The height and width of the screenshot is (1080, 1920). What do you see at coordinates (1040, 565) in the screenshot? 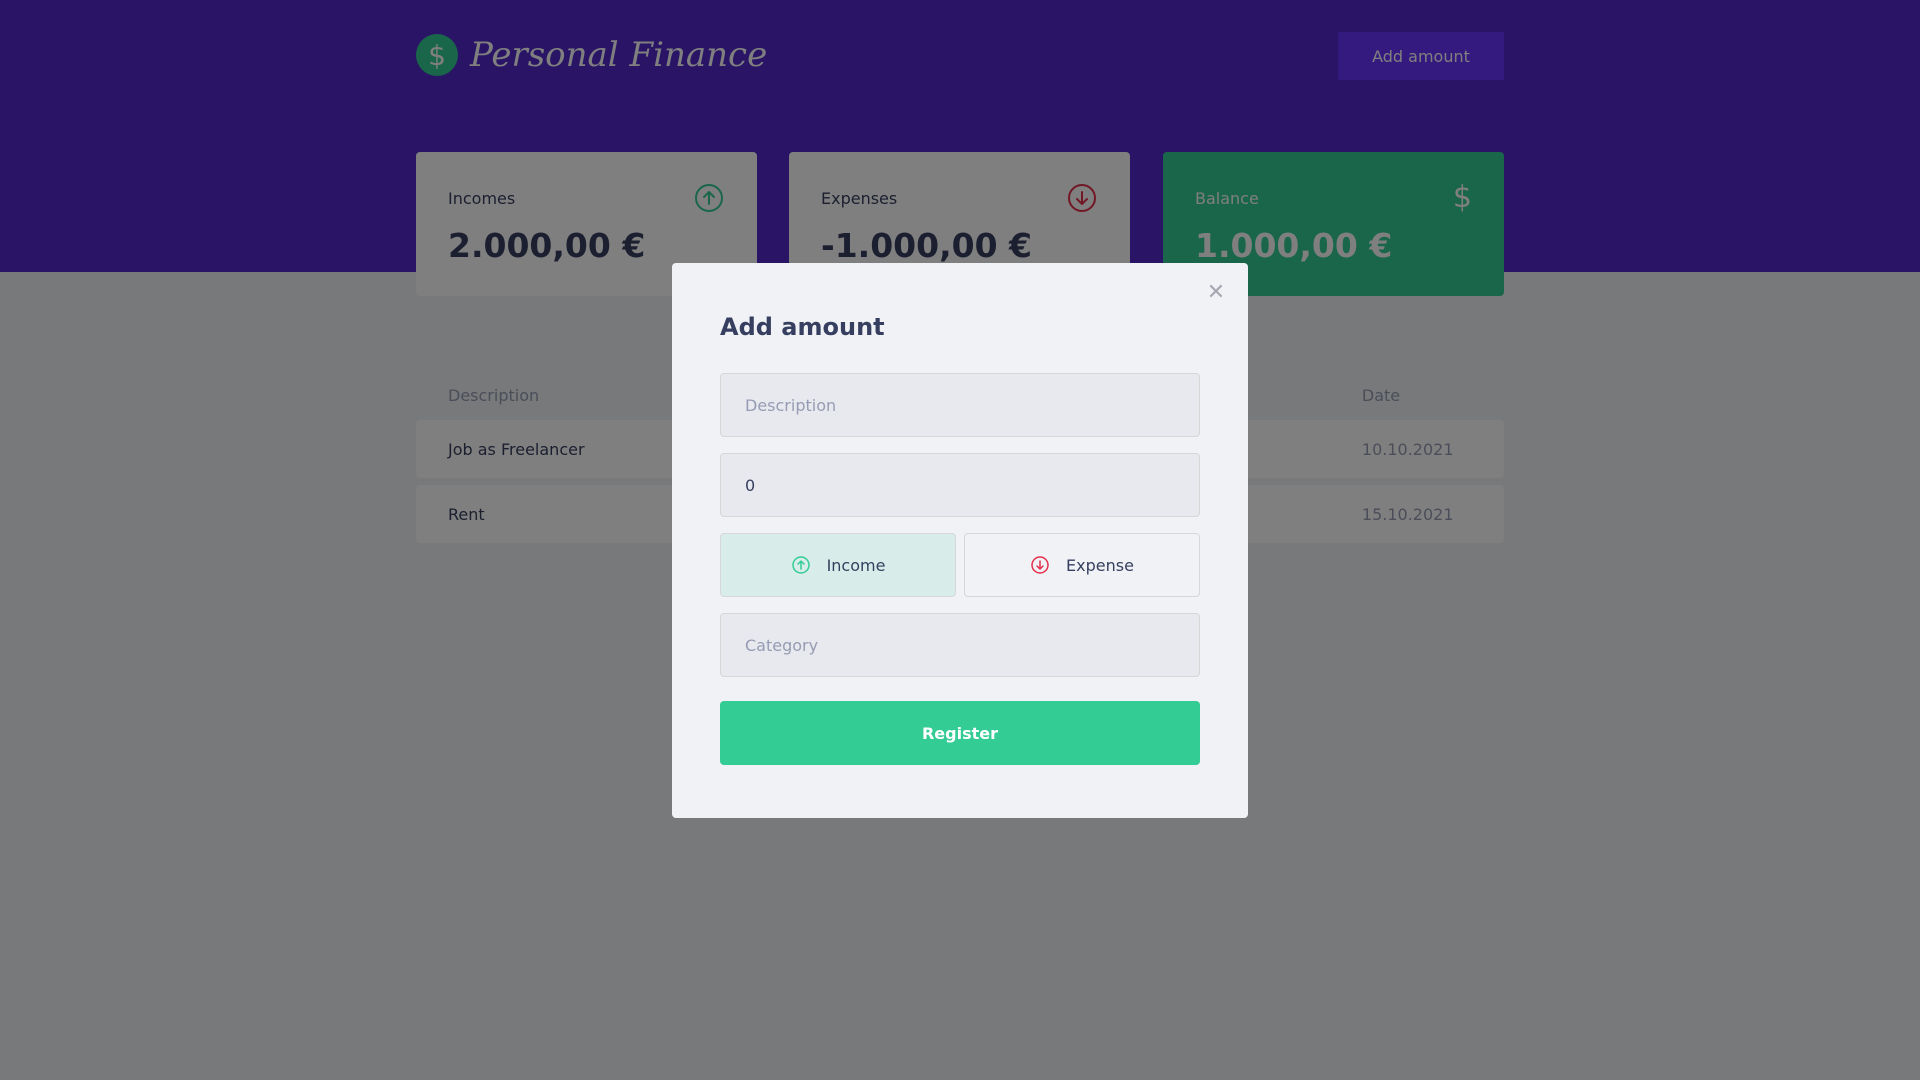
I see `arrow-down-circle-icon` at bounding box center [1040, 565].